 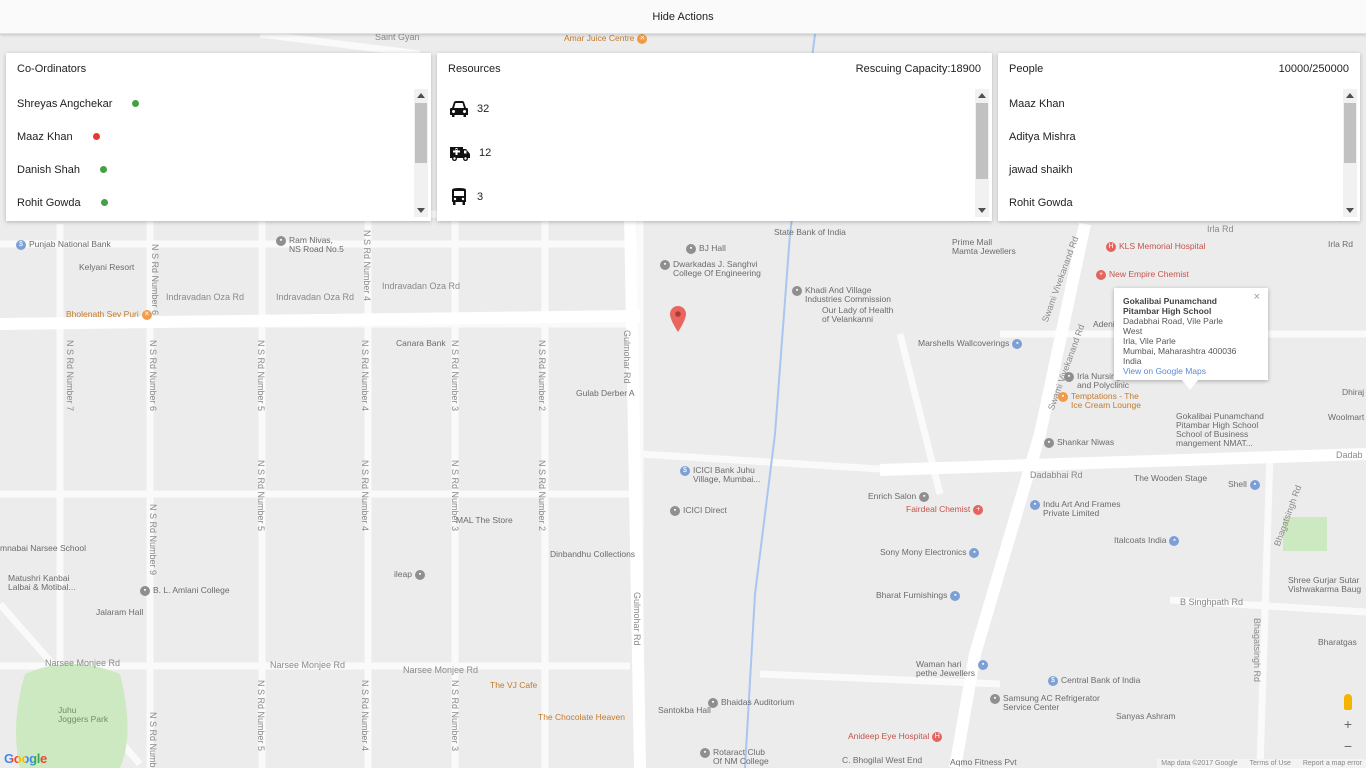 I want to click on poi-indu-art: ▪ Indu Art And Frames Private Limited, so click(x=1075, y=509).